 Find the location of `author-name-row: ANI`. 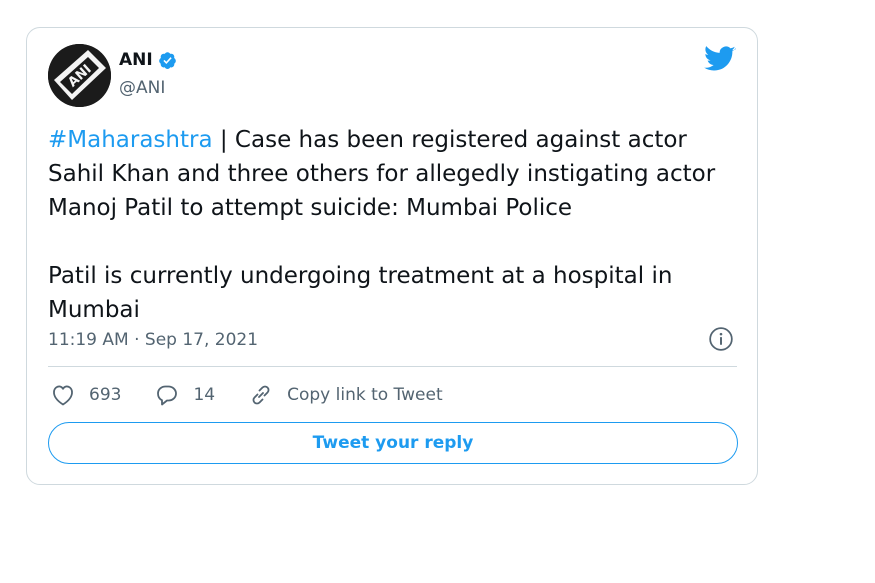

author-name-row: ANI is located at coordinates (148, 60).